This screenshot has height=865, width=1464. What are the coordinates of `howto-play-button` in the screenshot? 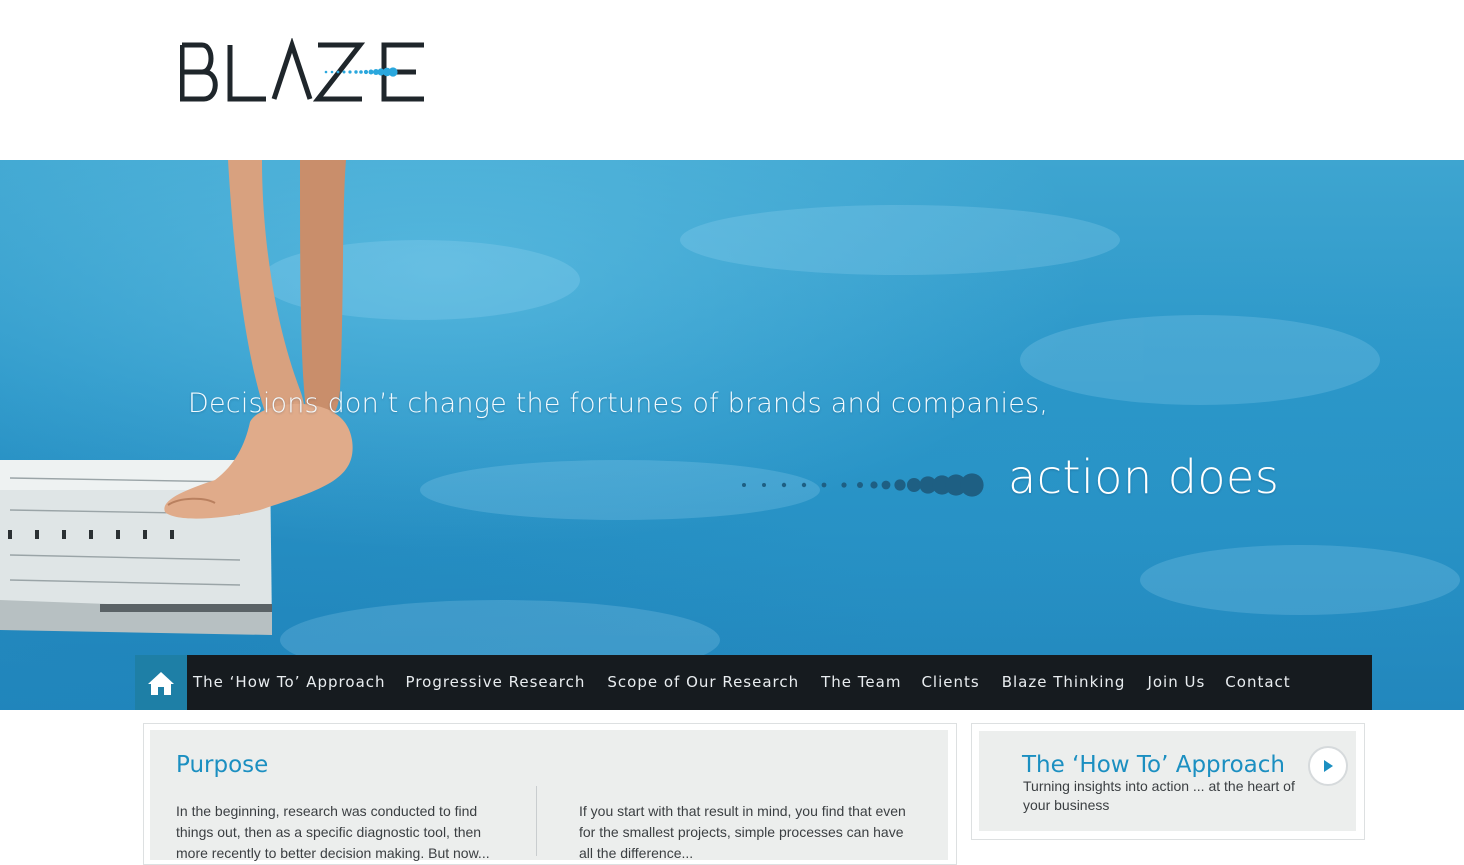 It's located at (1328, 766).